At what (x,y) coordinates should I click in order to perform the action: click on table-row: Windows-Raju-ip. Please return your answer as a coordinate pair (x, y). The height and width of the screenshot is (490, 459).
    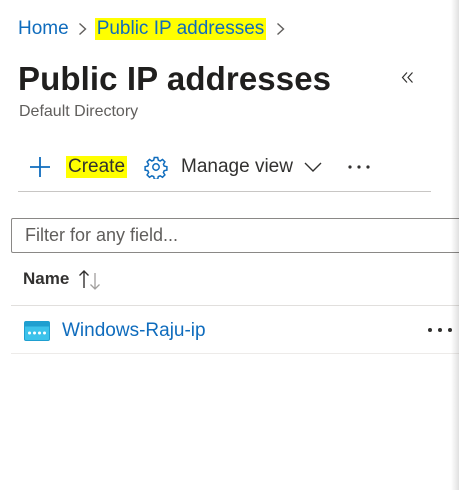
    Looking at the image, I should click on (235, 330).